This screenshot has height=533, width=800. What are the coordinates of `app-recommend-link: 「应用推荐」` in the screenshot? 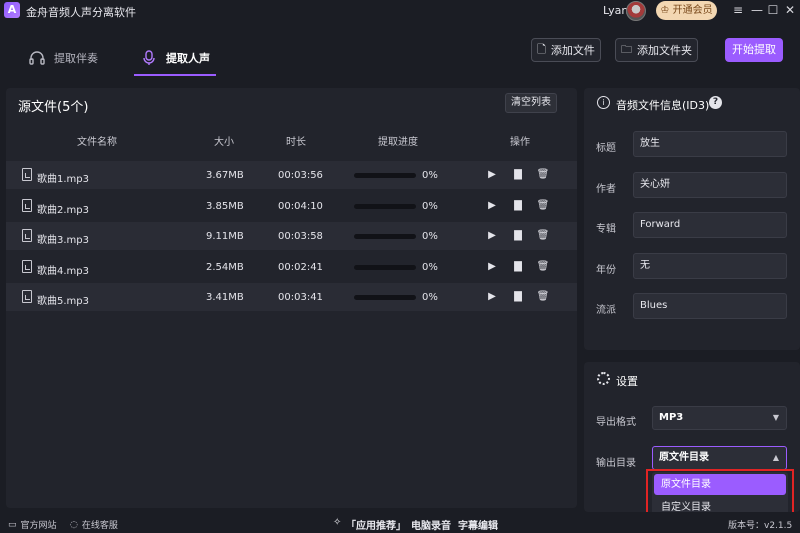 It's located at (376, 524).